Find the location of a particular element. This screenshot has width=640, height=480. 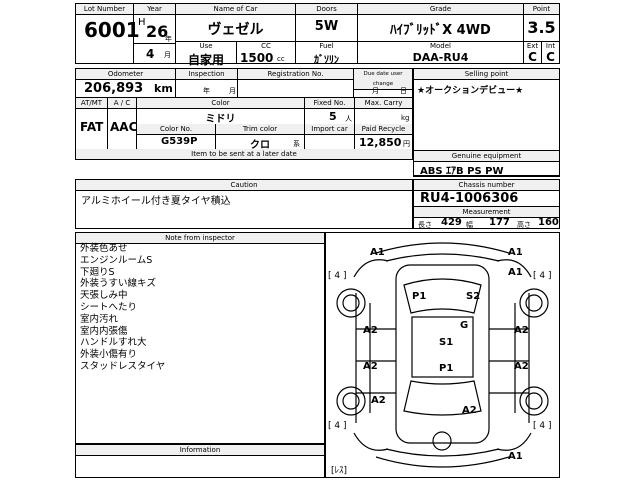

genuine-equipment-label: Genuine equipment is located at coordinates (486, 156).